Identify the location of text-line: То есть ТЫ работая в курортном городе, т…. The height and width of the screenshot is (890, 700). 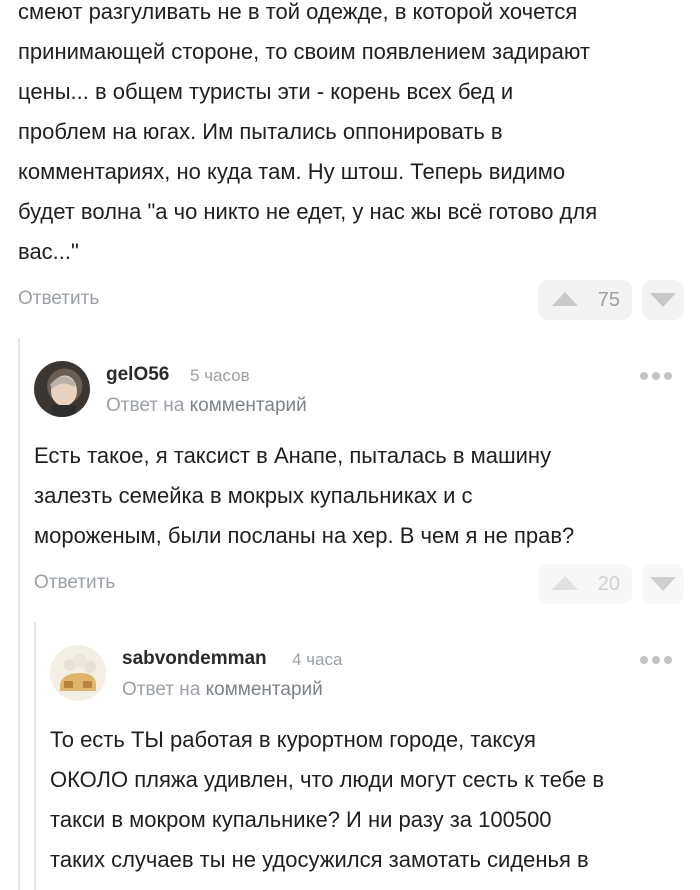
(293, 739).